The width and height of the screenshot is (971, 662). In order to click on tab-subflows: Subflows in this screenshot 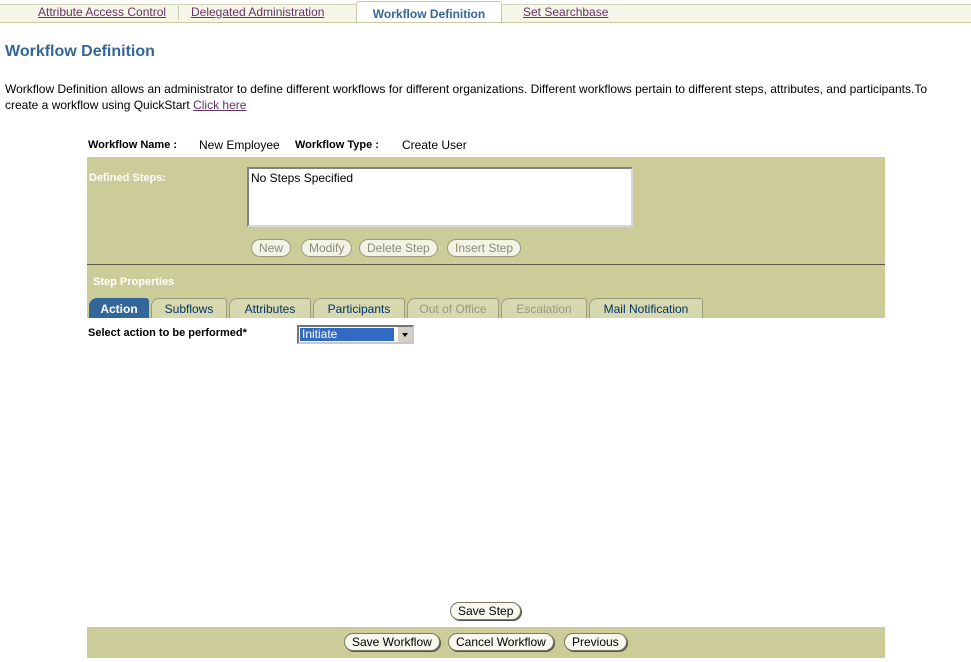, I will do `click(189, 308)`.